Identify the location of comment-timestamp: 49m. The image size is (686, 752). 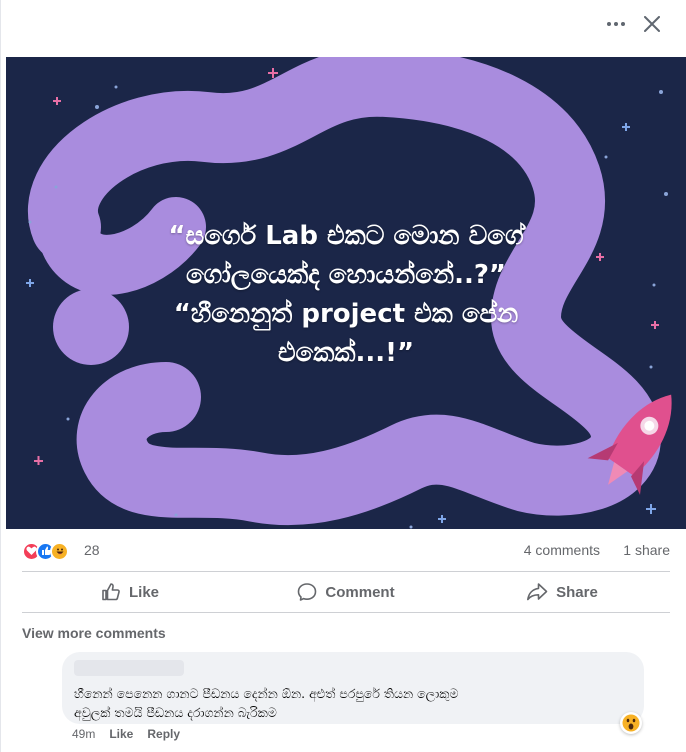
(83, 734).